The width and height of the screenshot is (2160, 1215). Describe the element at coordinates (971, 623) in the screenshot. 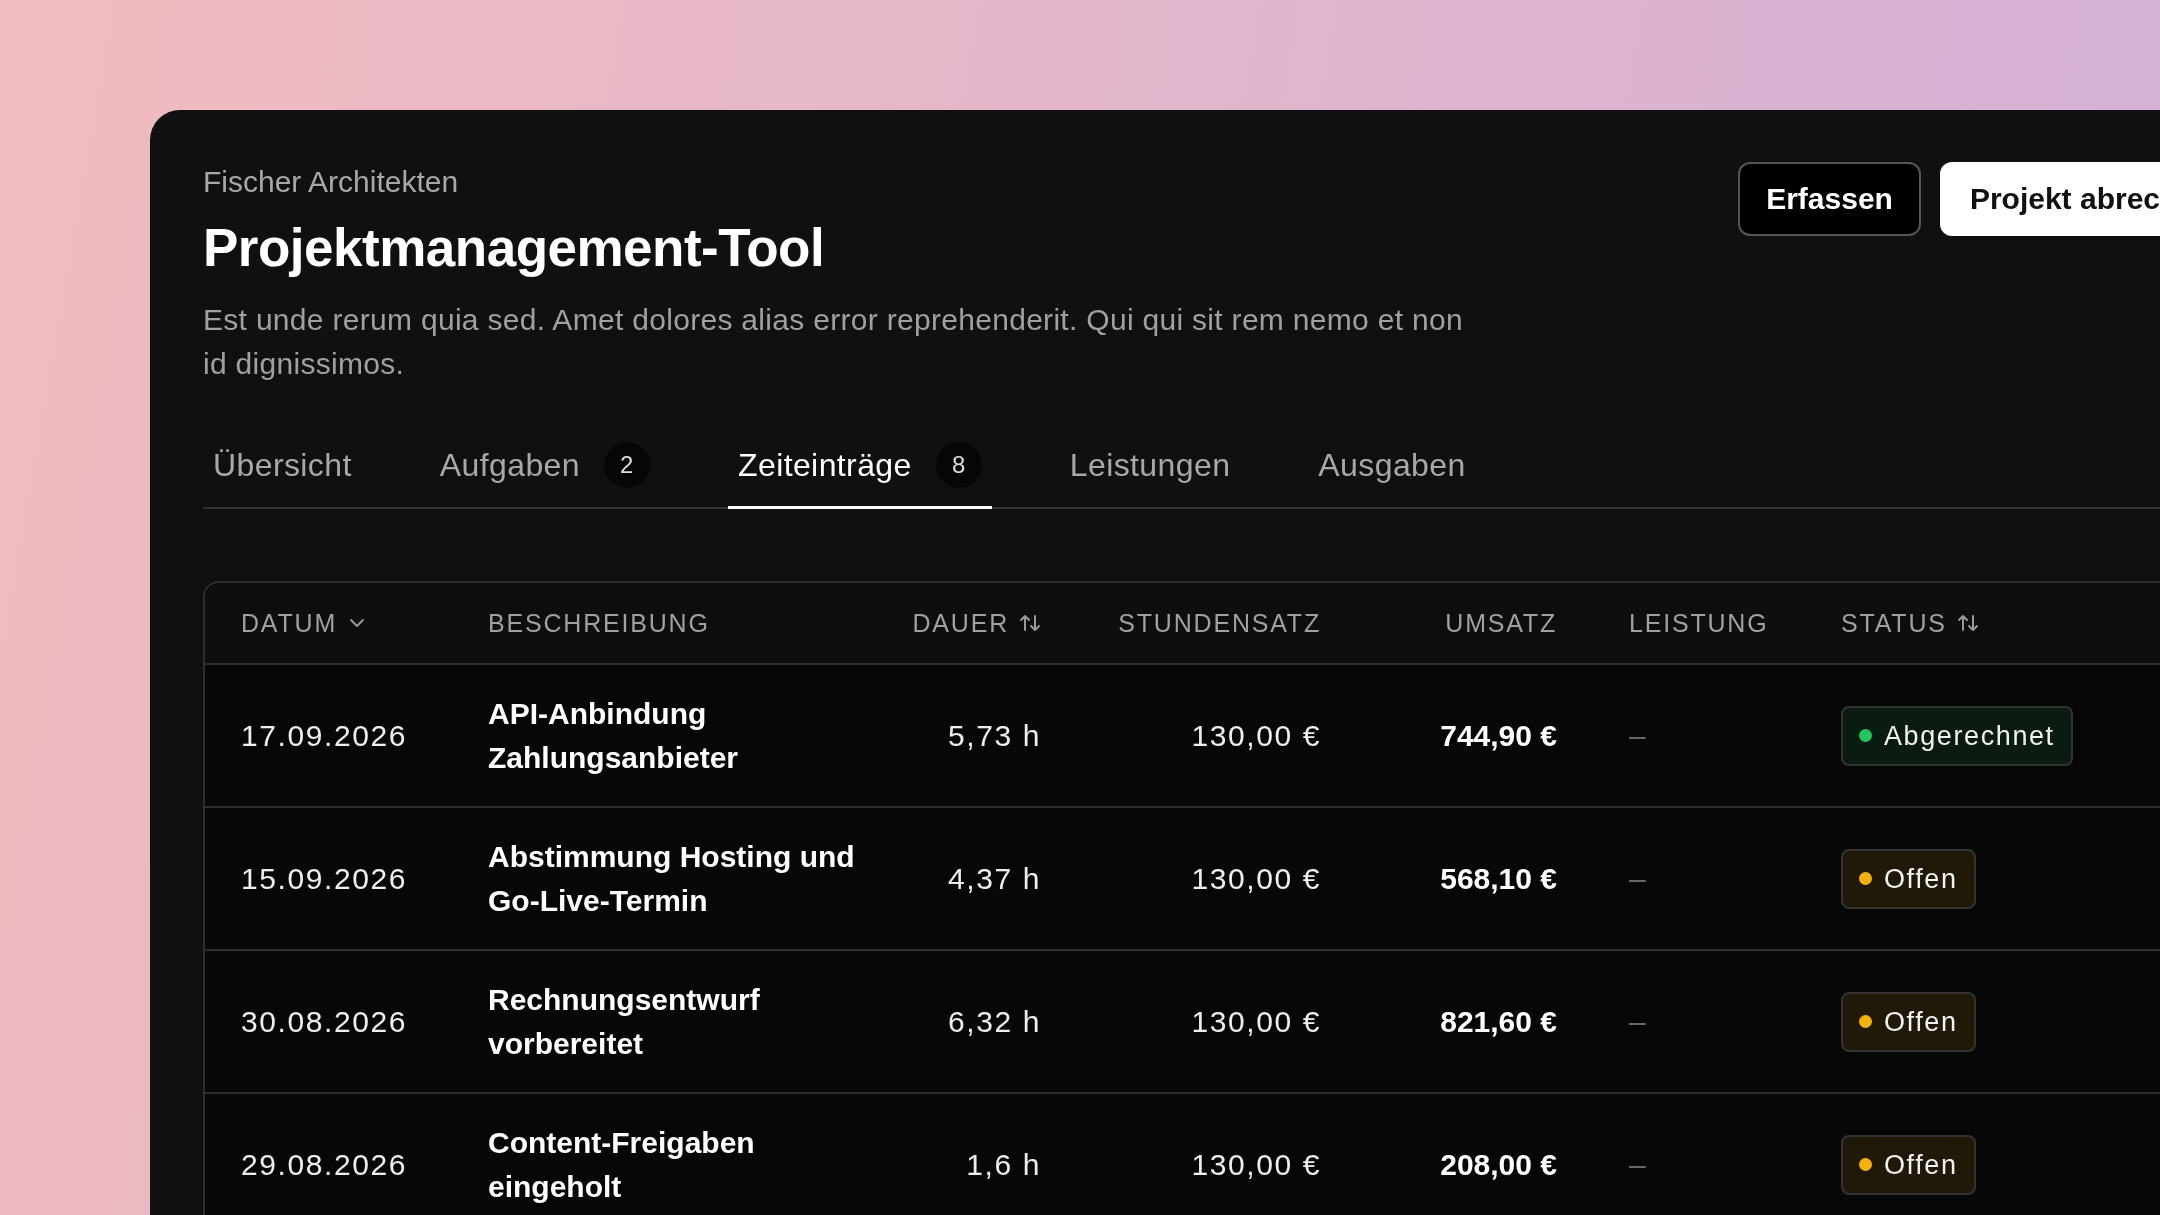

I see `column-header: DAUER` at that location.